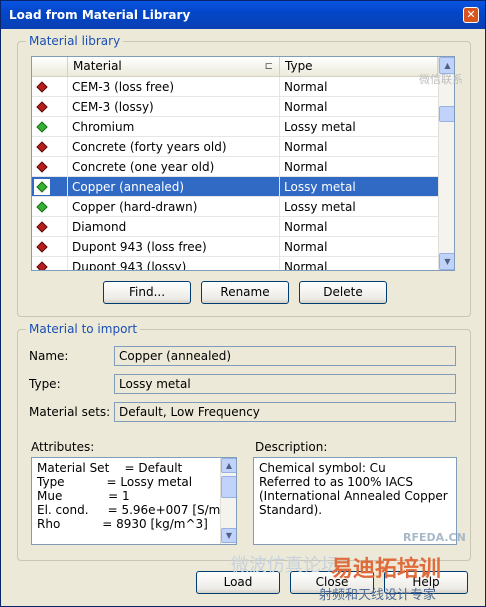 This screenshot has height=607, width=486. Describe the element at coordinates (228, 487) in the screenshot. I see `attributes-scroll-thumb` at that location.